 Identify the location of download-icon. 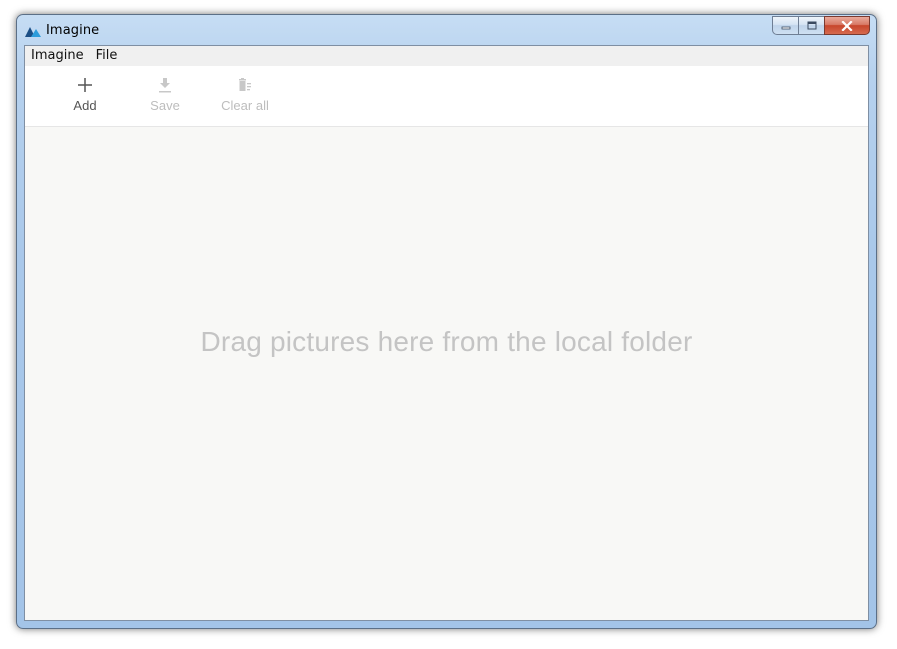
(165, 85).